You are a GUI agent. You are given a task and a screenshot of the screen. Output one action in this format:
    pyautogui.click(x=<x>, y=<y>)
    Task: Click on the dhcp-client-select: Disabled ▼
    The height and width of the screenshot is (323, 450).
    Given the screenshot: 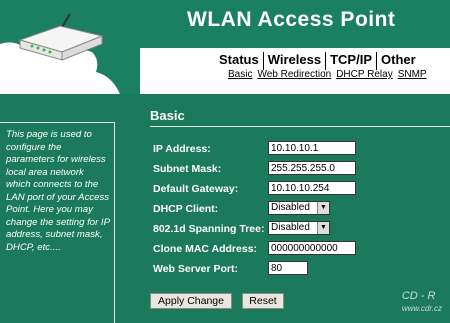 What is the action you would take?
    pyautogui.click(x=299, y=208)
    